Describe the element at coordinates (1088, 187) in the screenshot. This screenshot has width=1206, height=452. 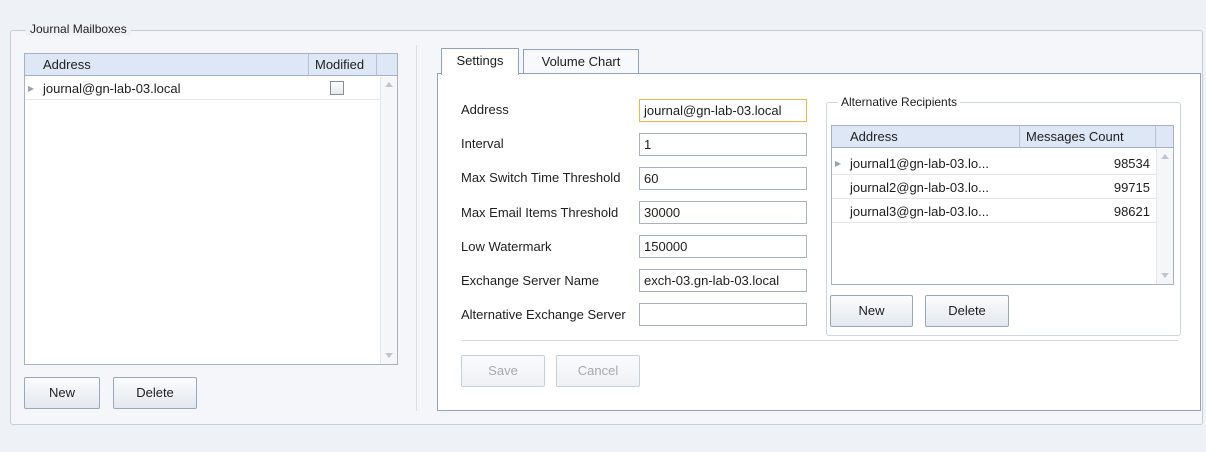
I see `recipient-count-cell: 99715` at that location.